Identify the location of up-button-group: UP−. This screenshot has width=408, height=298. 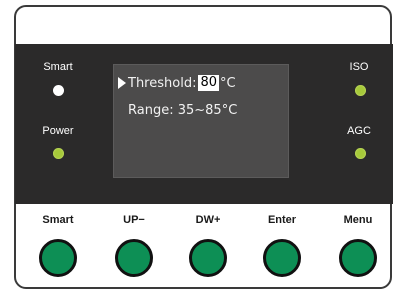
(134, 245).